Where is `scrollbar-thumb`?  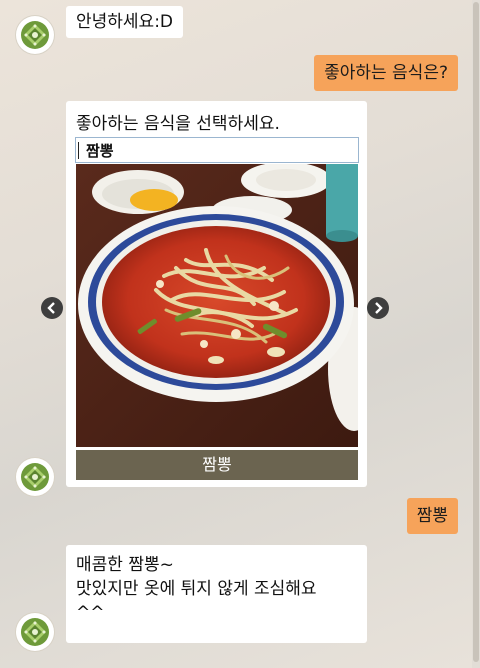
scrollbar-thumb is located at coordinates (476, 332).